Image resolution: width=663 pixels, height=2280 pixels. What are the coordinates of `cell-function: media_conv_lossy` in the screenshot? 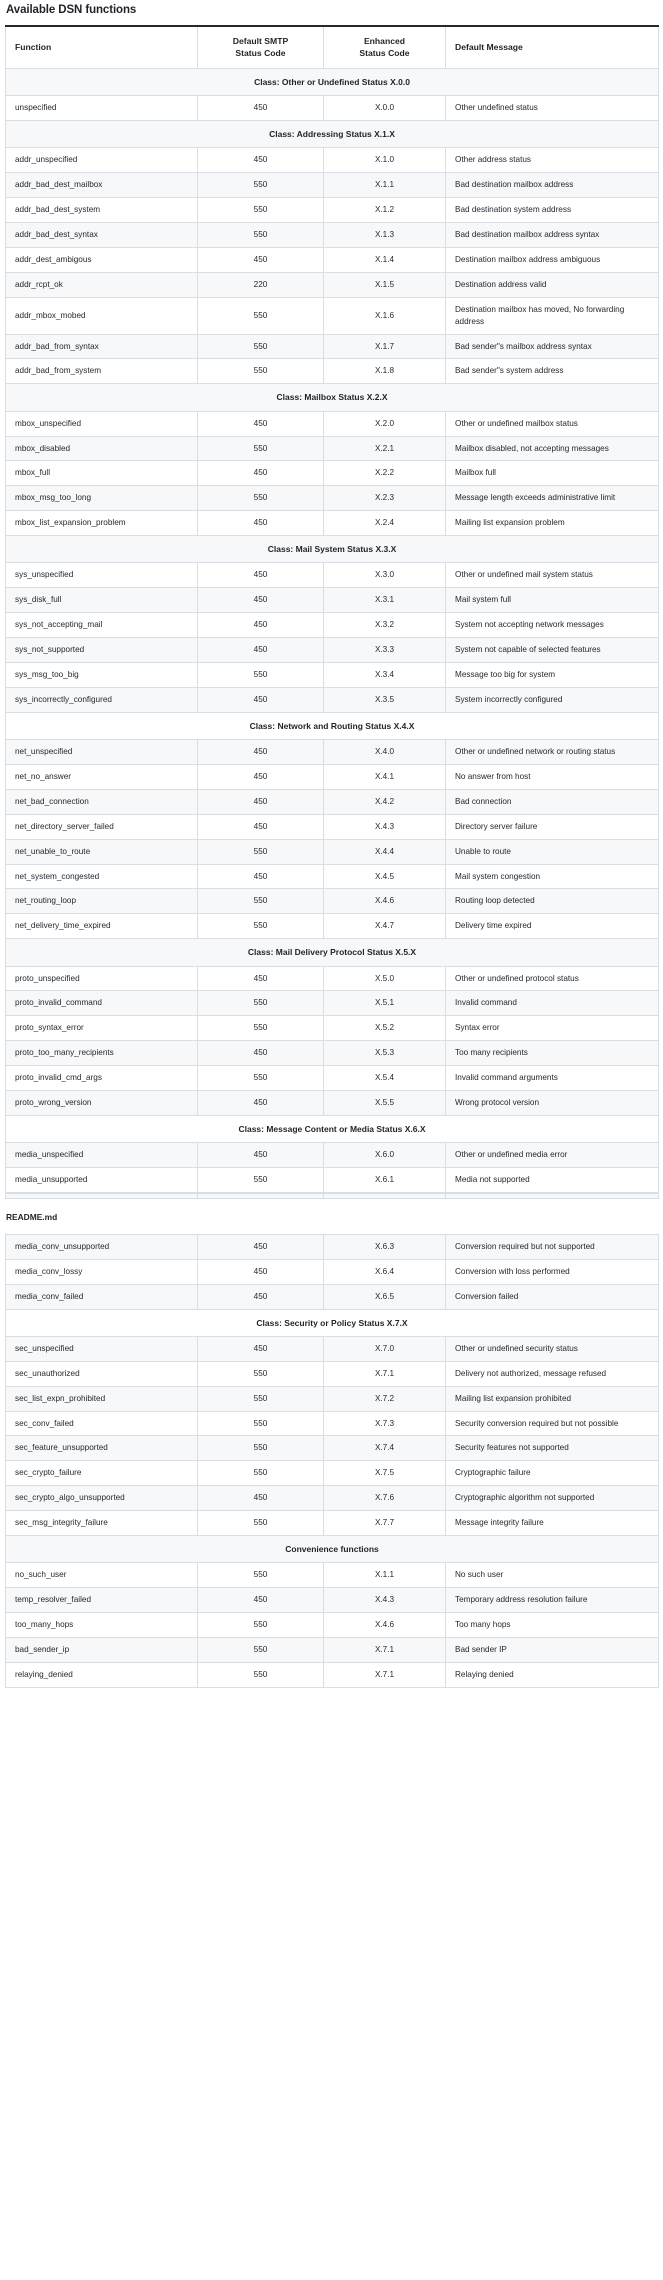 It's located at (101, 1271).